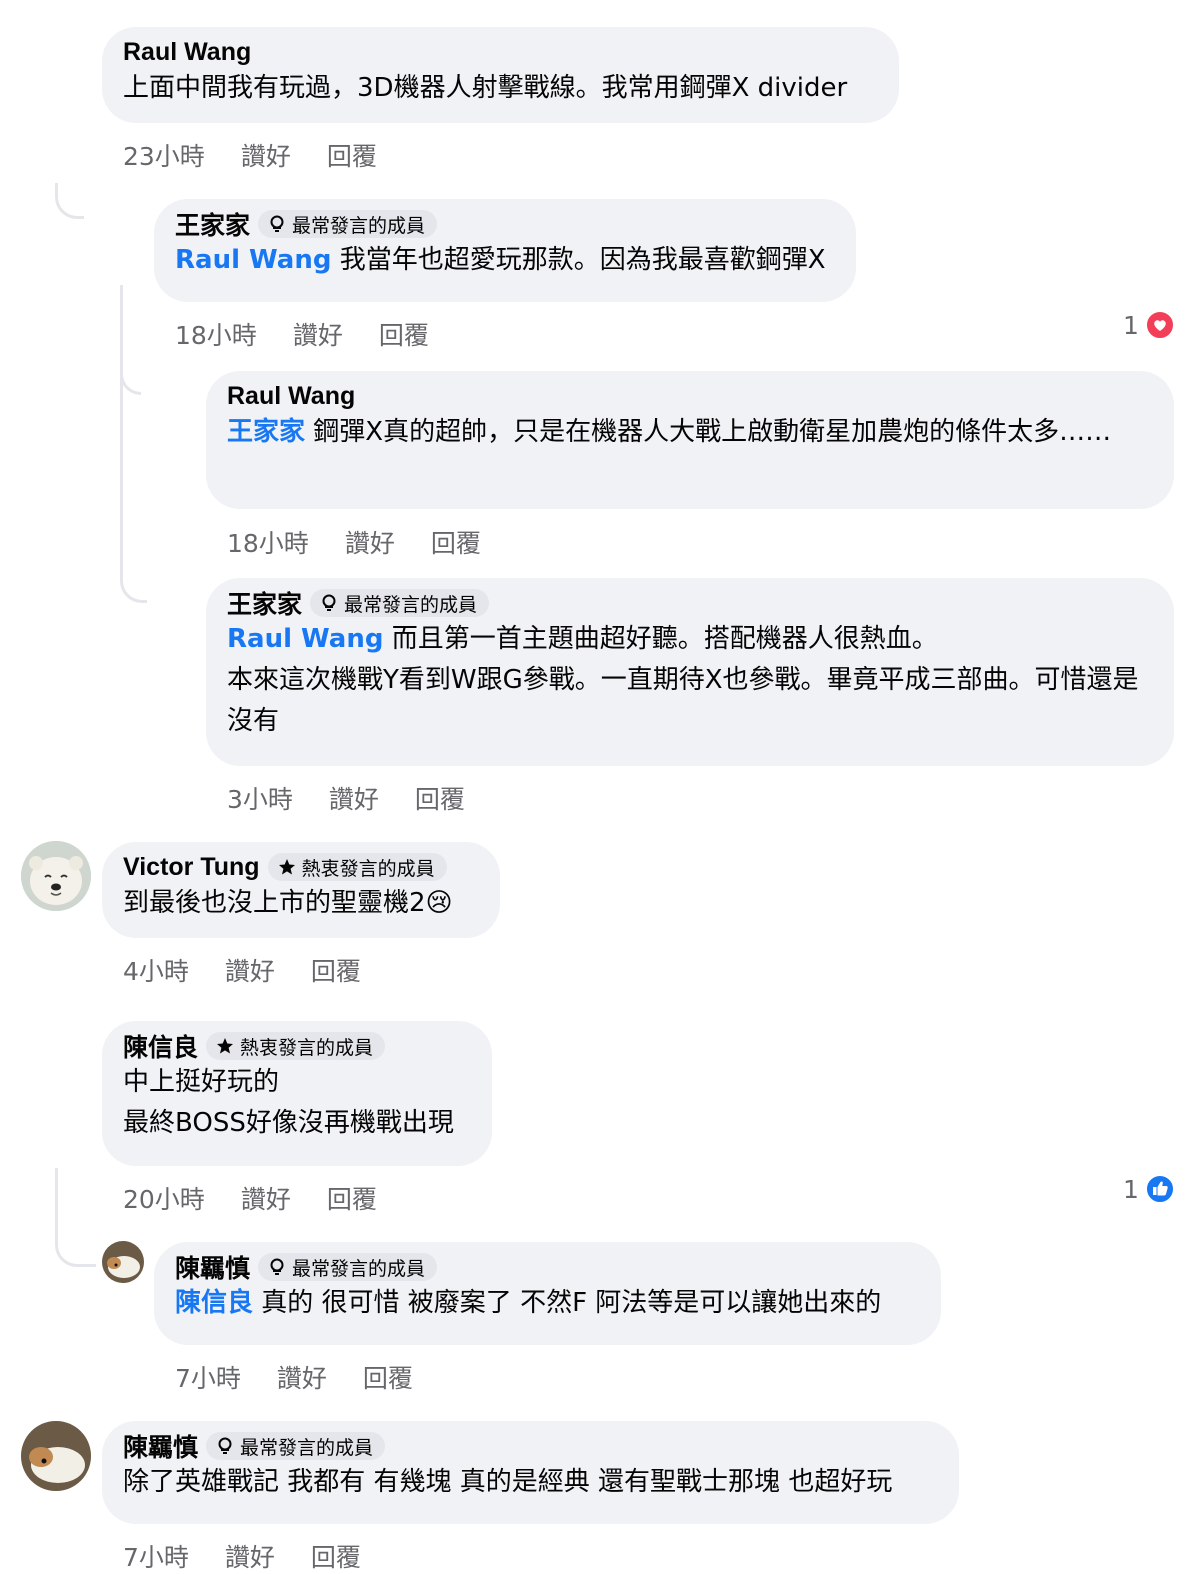  I want to click on comment-text: 中上挺好玩的 最終BOSS好像沒再機戰出現, so click(288, 1102).